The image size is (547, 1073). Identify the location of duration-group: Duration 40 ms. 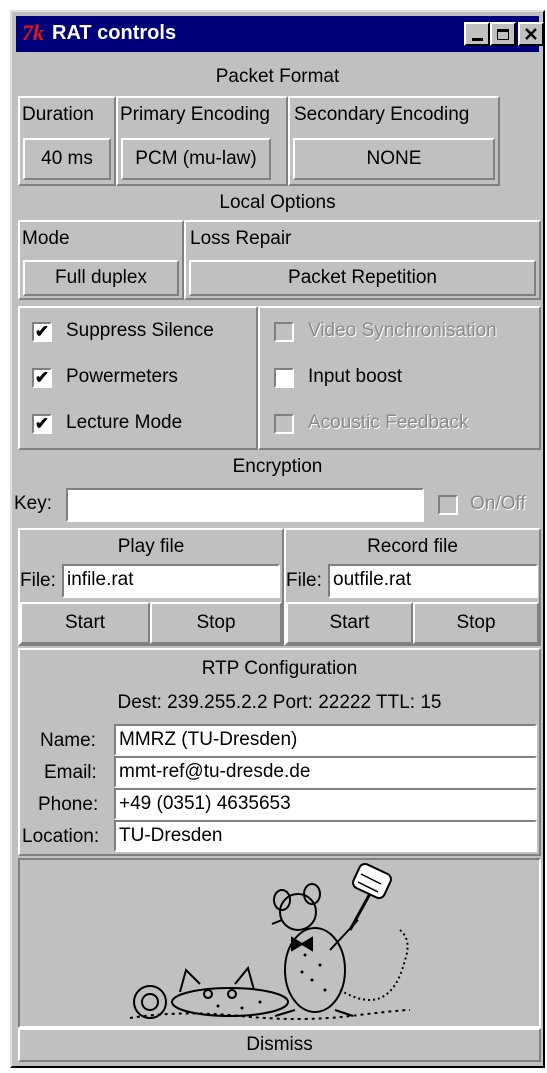
(67, 141).